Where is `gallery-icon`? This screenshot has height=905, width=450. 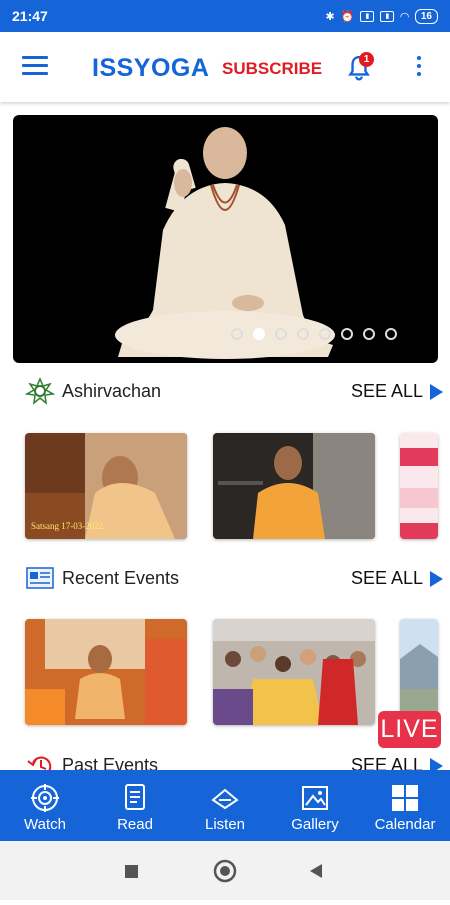 gallery-icon is located at coordinates (315, 798).